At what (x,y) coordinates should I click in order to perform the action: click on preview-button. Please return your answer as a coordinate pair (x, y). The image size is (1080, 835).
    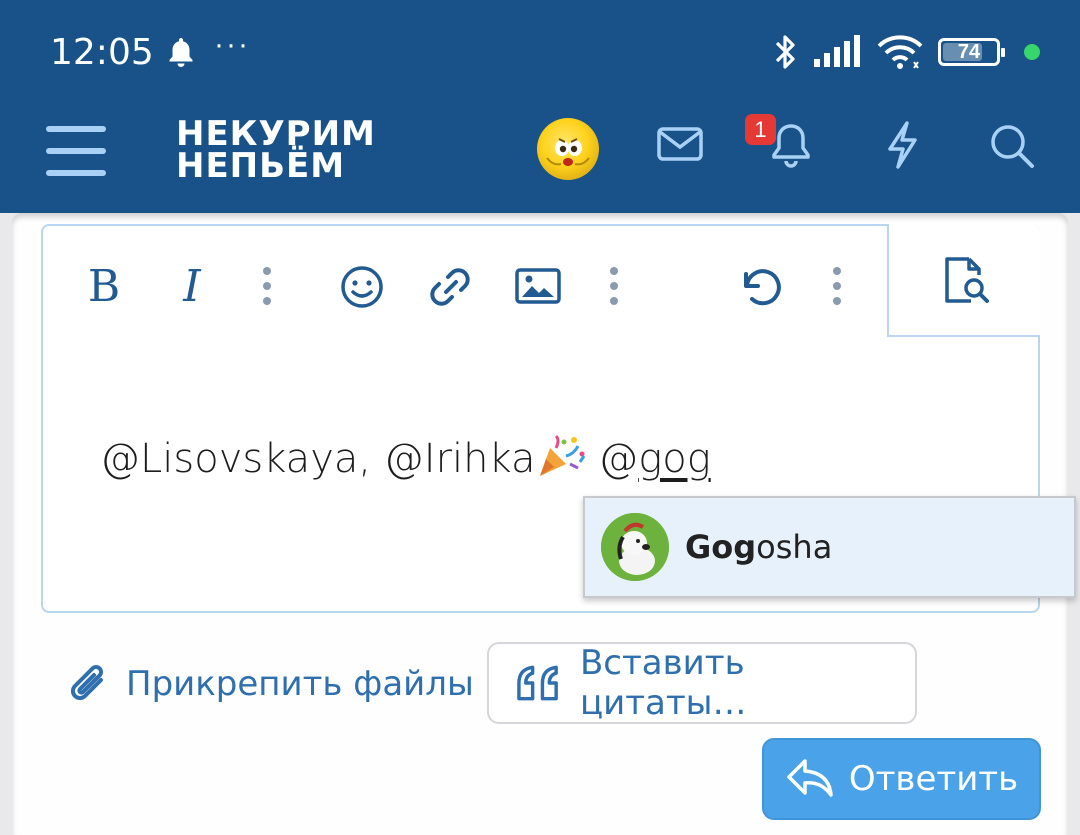
    Looking at the image, I should click on (963, 280).